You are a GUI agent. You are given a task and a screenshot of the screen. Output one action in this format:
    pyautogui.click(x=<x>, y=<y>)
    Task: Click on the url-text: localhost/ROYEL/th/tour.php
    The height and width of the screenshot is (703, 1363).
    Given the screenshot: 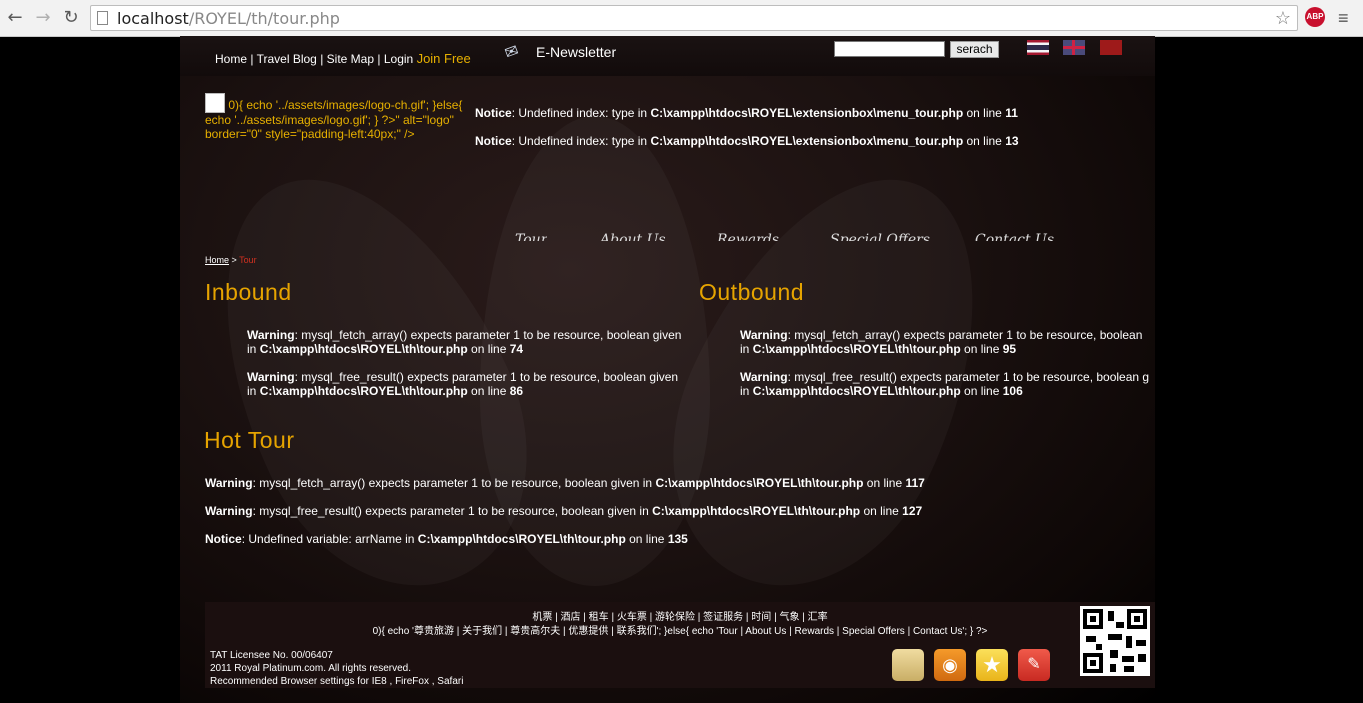 What is the action you would take?
    pyautogui.click(x=228, y=18)
    